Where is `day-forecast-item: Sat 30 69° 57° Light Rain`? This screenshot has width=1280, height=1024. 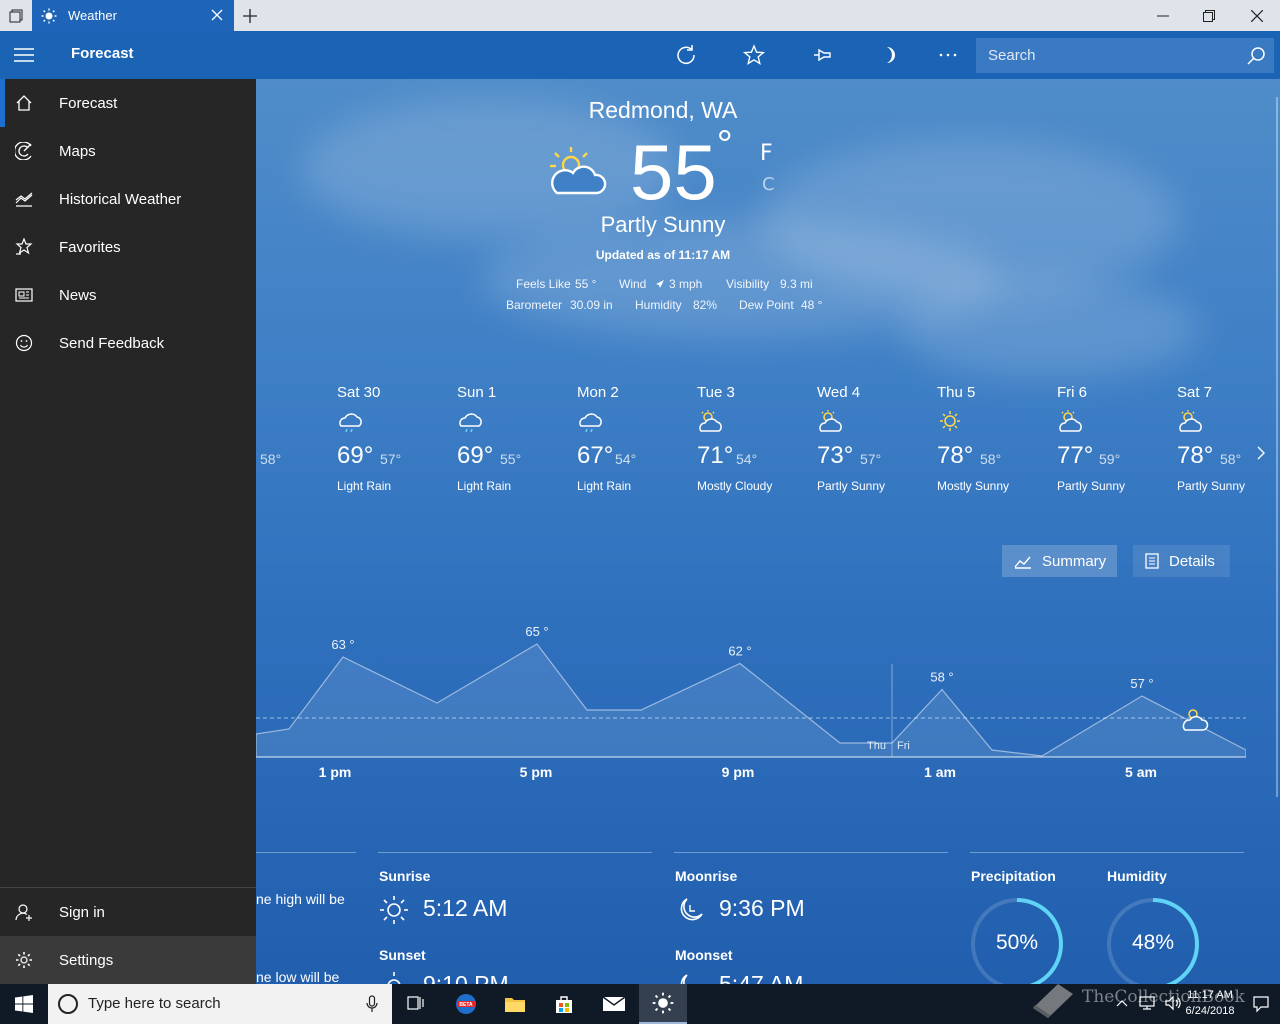 day-forecast-item: Sat 30 69° 57° Light Rain is located at coordinates (392, 438).